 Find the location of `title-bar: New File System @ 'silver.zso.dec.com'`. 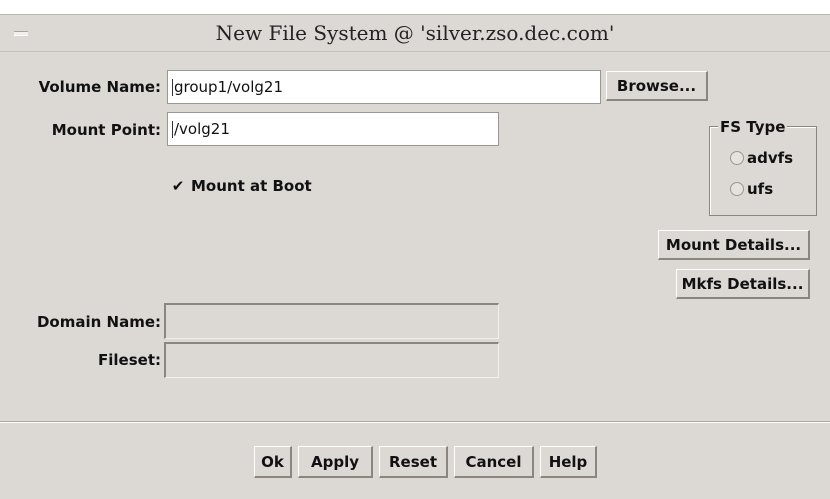

title-bar: New File System @ 'silver.zso.dec.com' is located at coordinates (415, 33).